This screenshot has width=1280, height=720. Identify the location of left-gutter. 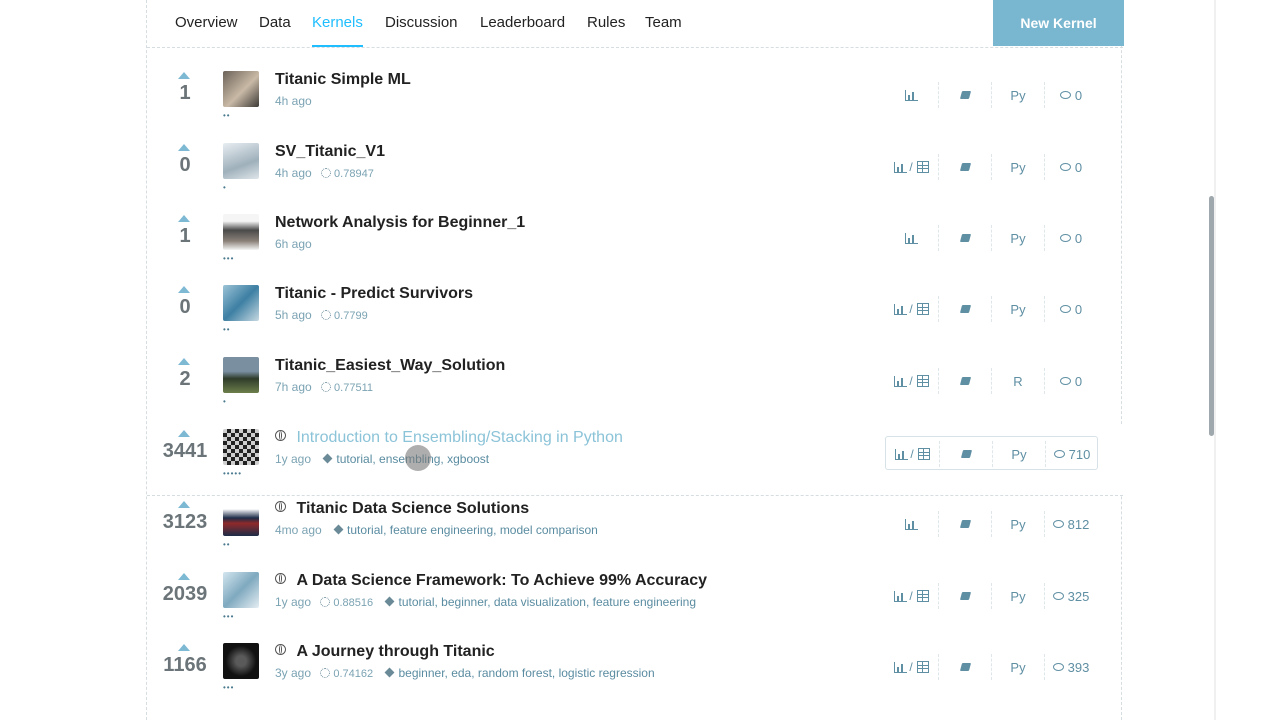
(73, 360).